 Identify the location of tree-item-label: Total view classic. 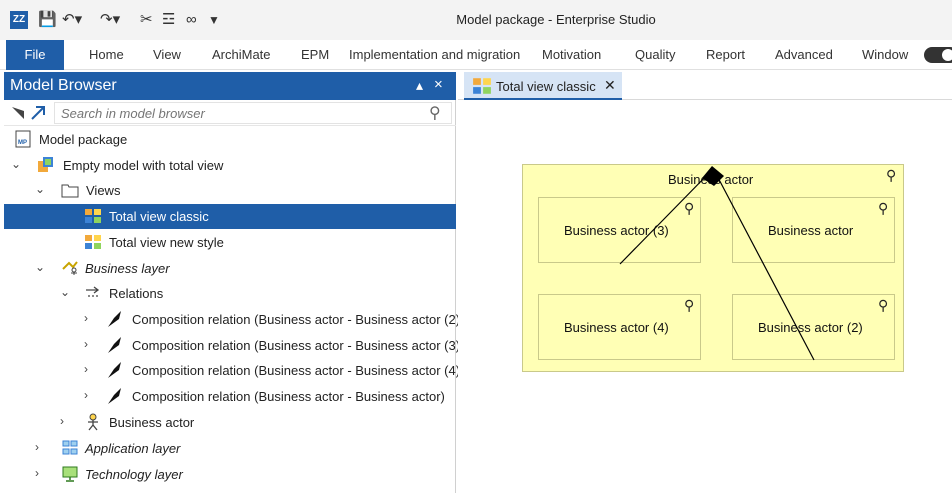
(159, 216).